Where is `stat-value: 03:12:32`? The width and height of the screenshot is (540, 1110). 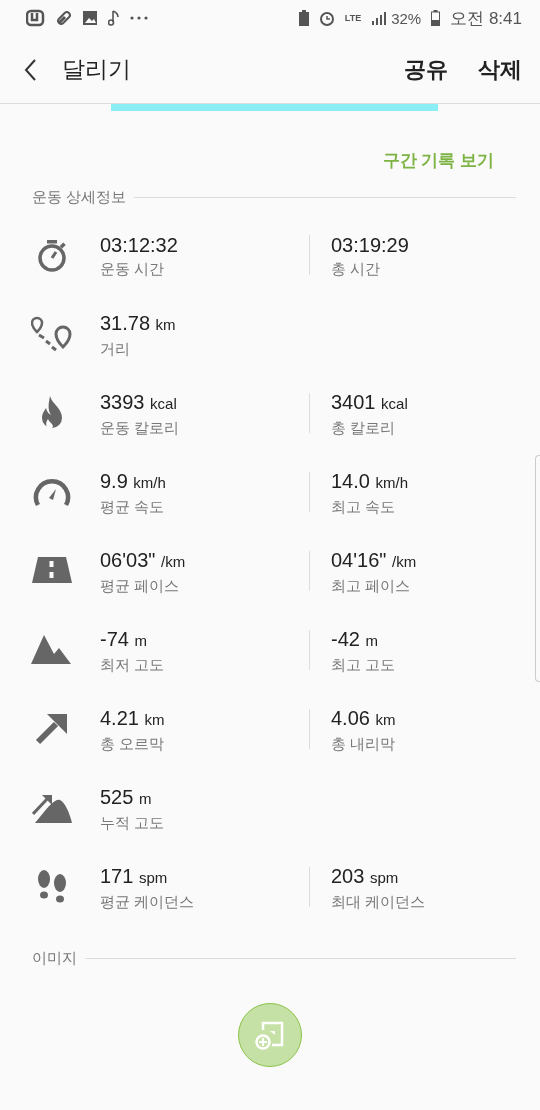 stat-value: 03:12:32 is located at coordinates (139, 245).